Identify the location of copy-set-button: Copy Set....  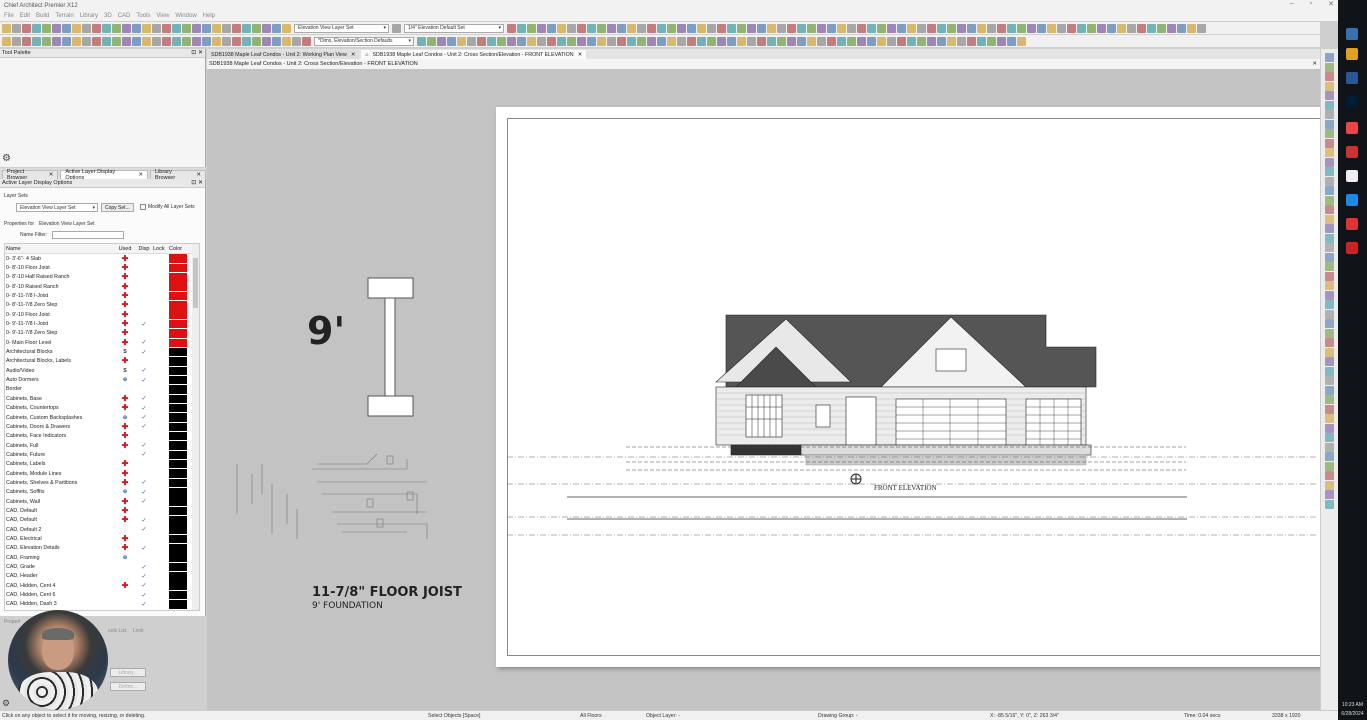
(117, 207).